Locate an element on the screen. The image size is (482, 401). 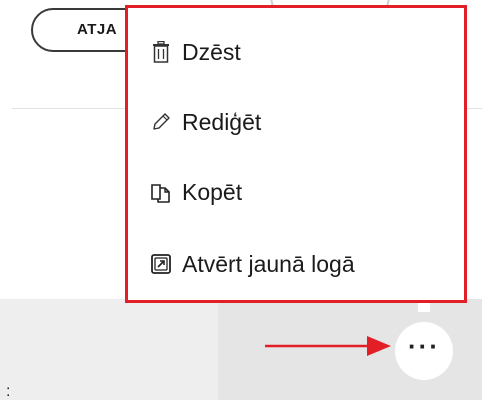
menu-item-open-new-window: Atvērt jaunā logā is located at coordinates (252, 264).